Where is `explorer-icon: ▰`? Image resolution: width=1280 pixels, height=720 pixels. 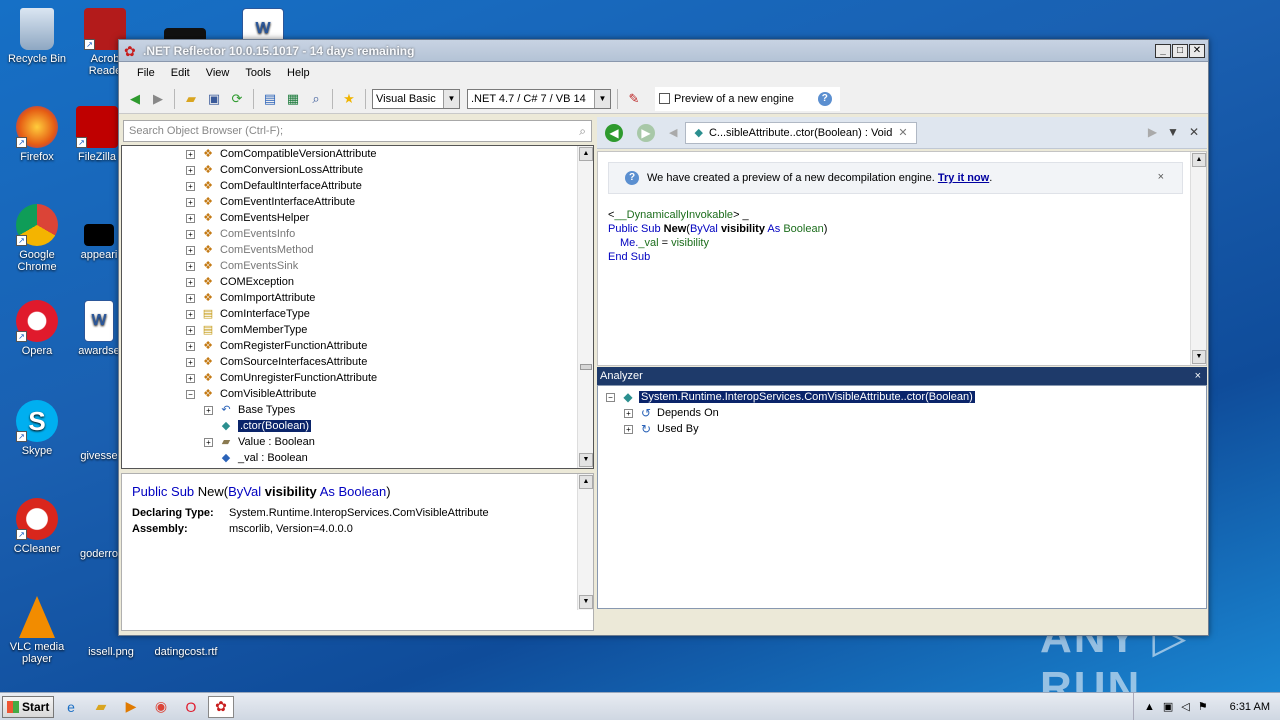 explorer-icon: ▰ is located at coordinates (101, 707).